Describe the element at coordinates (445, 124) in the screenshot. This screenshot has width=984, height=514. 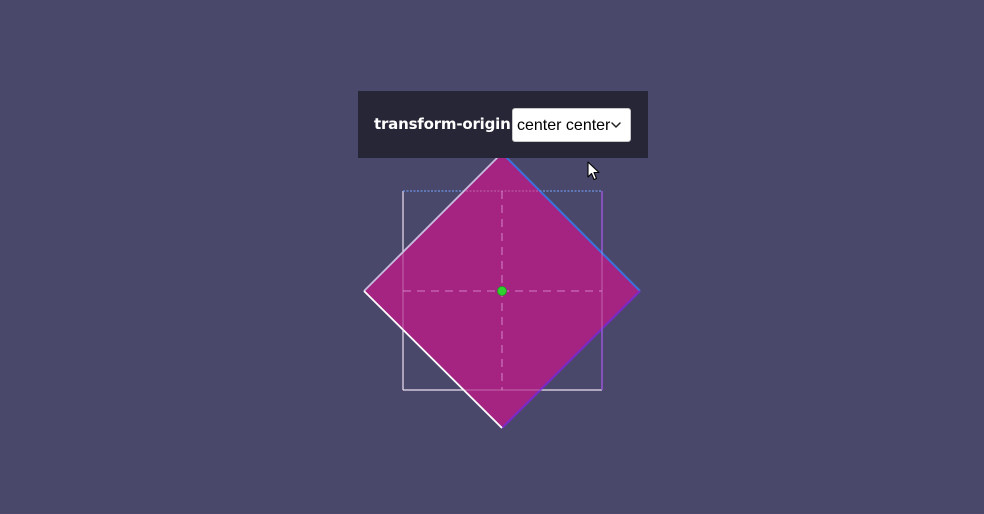
I see `transform-origin-label: transform-origin:` at that location.